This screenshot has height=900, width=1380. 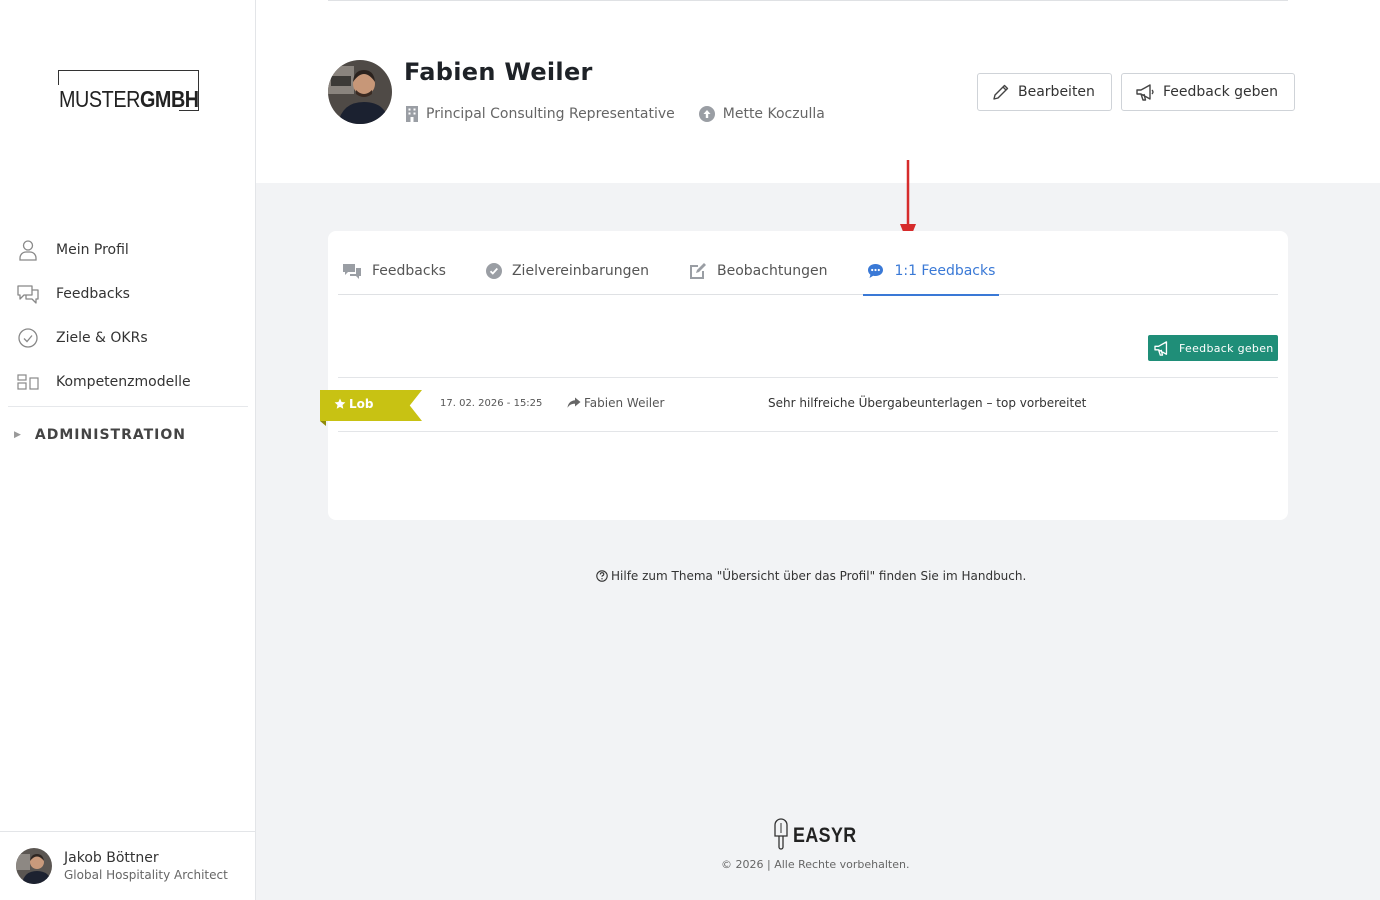 I want to click on profile-avatar, so click(x=360, y=92).